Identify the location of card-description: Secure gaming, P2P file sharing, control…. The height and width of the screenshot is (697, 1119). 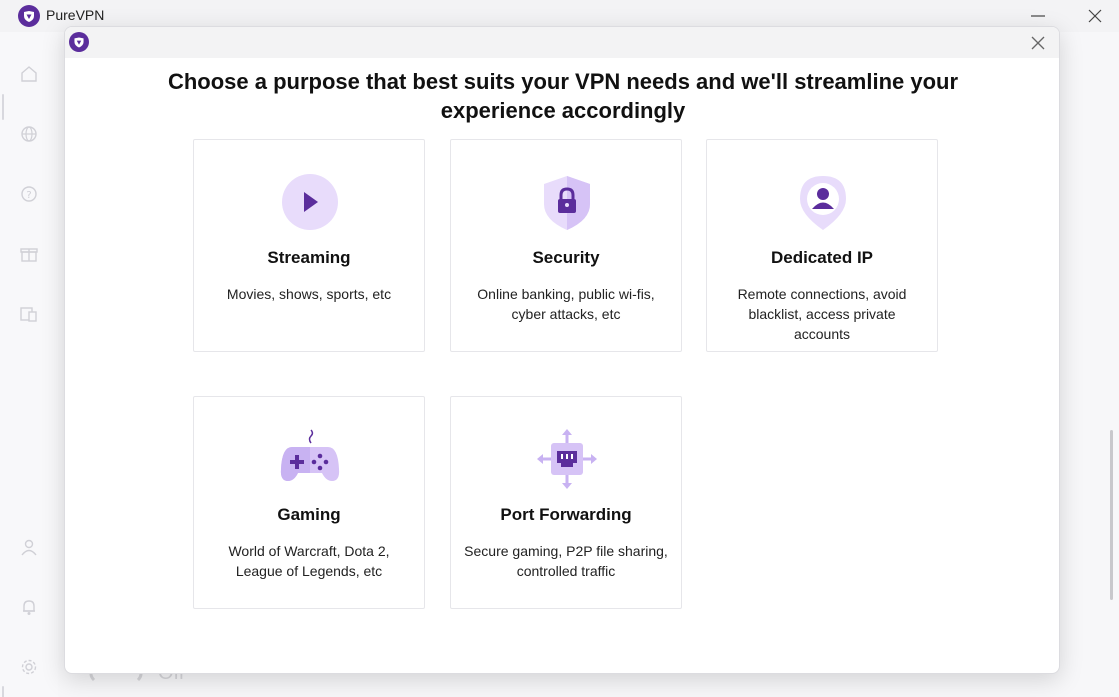
(566, 561).